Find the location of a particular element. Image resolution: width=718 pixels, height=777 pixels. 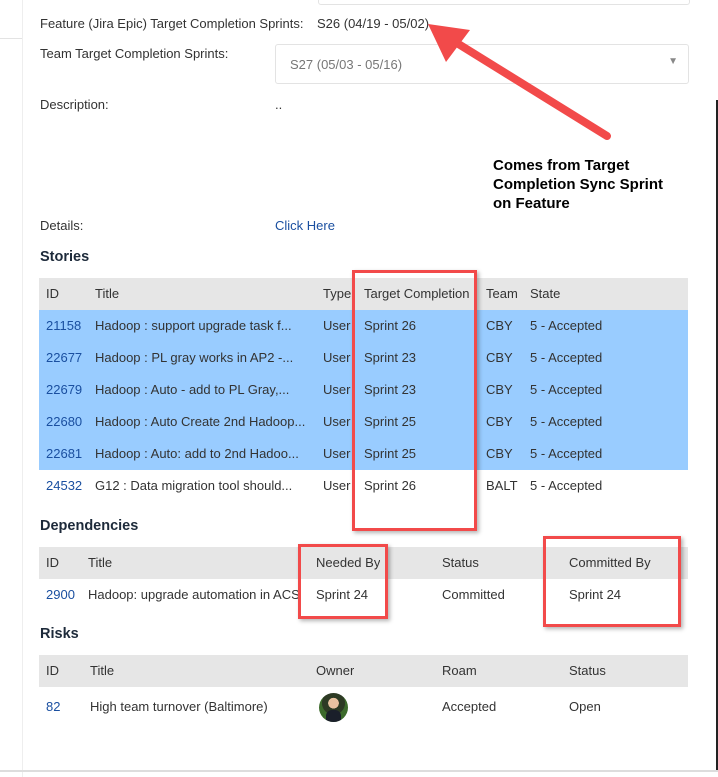

risk-status: Open is located at coordinates (585, 706).